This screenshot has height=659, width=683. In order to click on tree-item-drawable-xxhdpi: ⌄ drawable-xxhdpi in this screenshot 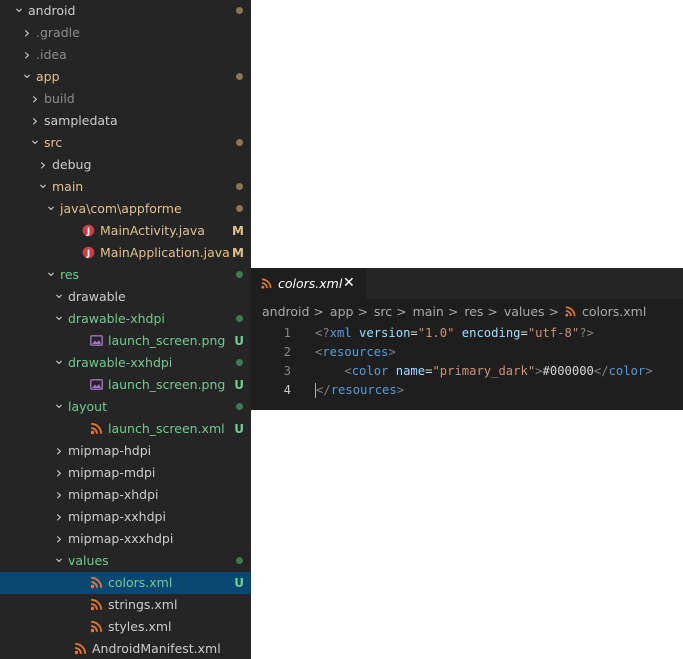, I will do `click(125, 363)`.